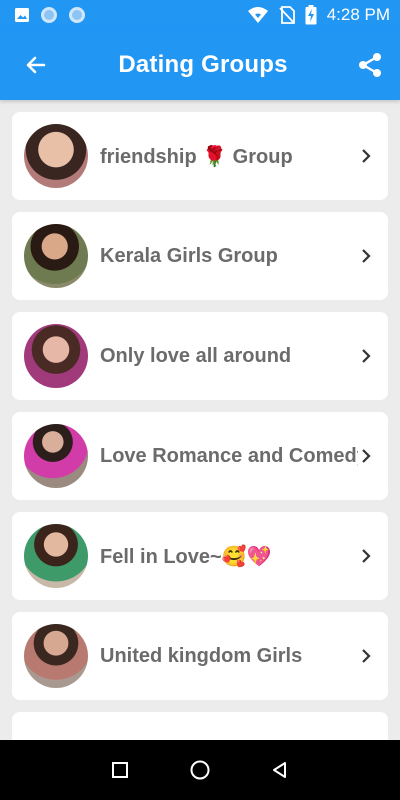  Describe the element at coordinates (318, 15) in the screenshot. I see `status-right: 4:28 PM` at that location.